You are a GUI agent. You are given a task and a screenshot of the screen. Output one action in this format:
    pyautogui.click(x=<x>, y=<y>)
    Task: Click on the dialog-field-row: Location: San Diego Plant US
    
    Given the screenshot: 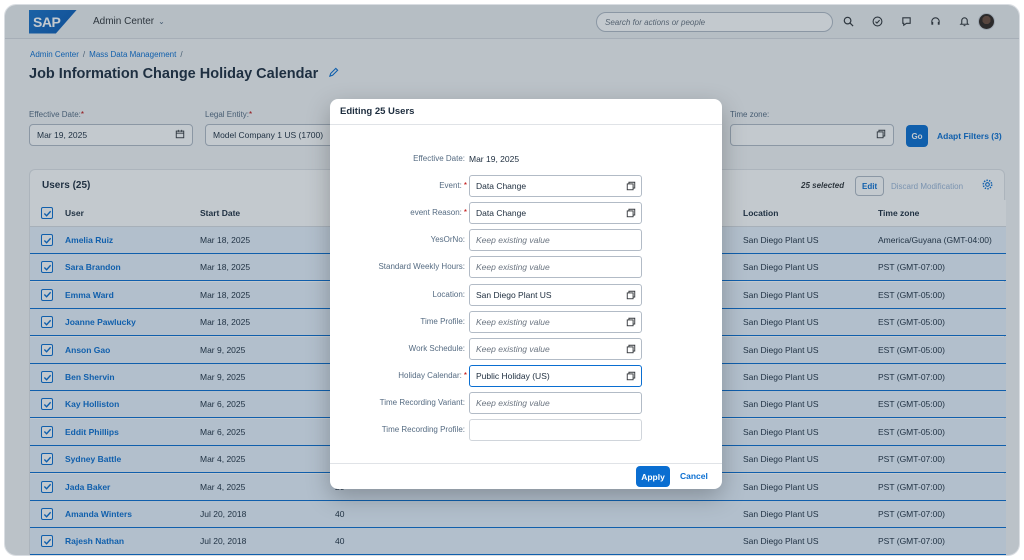 What is the action you would take?
    pyautogui.click(x=526, y=294)
    